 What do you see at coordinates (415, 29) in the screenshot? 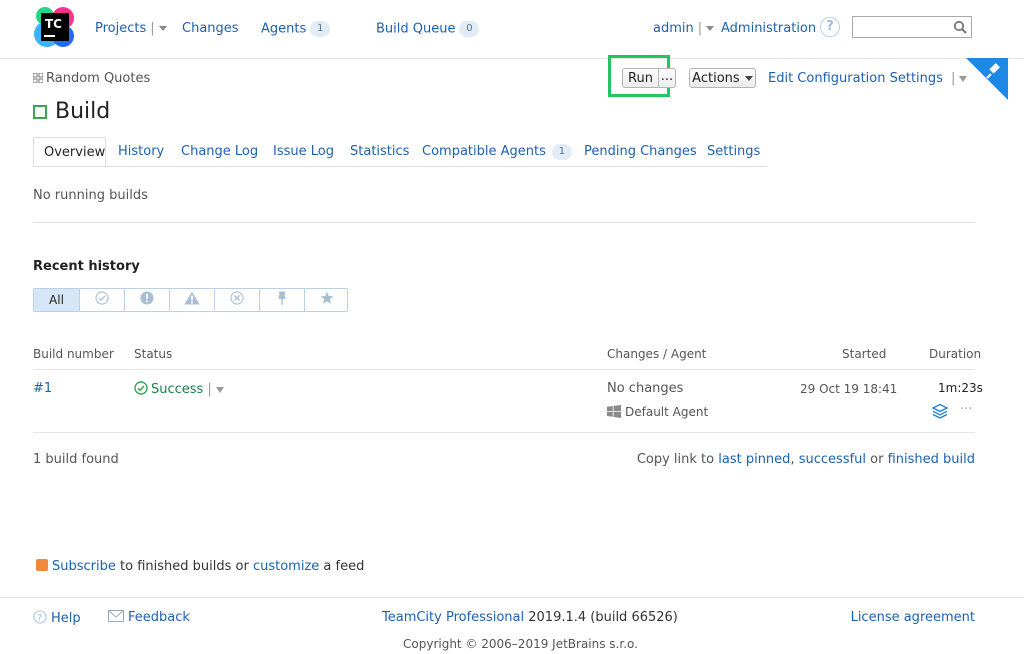
I see `nav-build-queue-label: Build Queue` at bounding box center [415, 29].